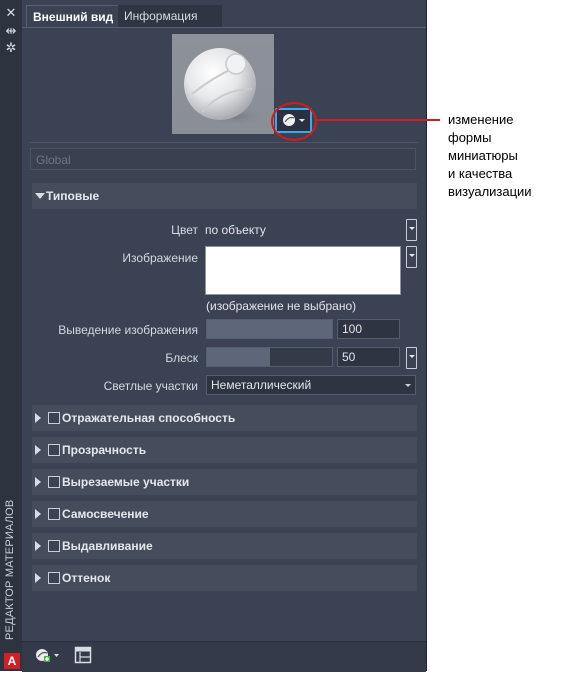  What do you see at coordinates (483, 155) in the screenshot?
I see `callout-line: миниатюры` at bounding box center [483, 155].